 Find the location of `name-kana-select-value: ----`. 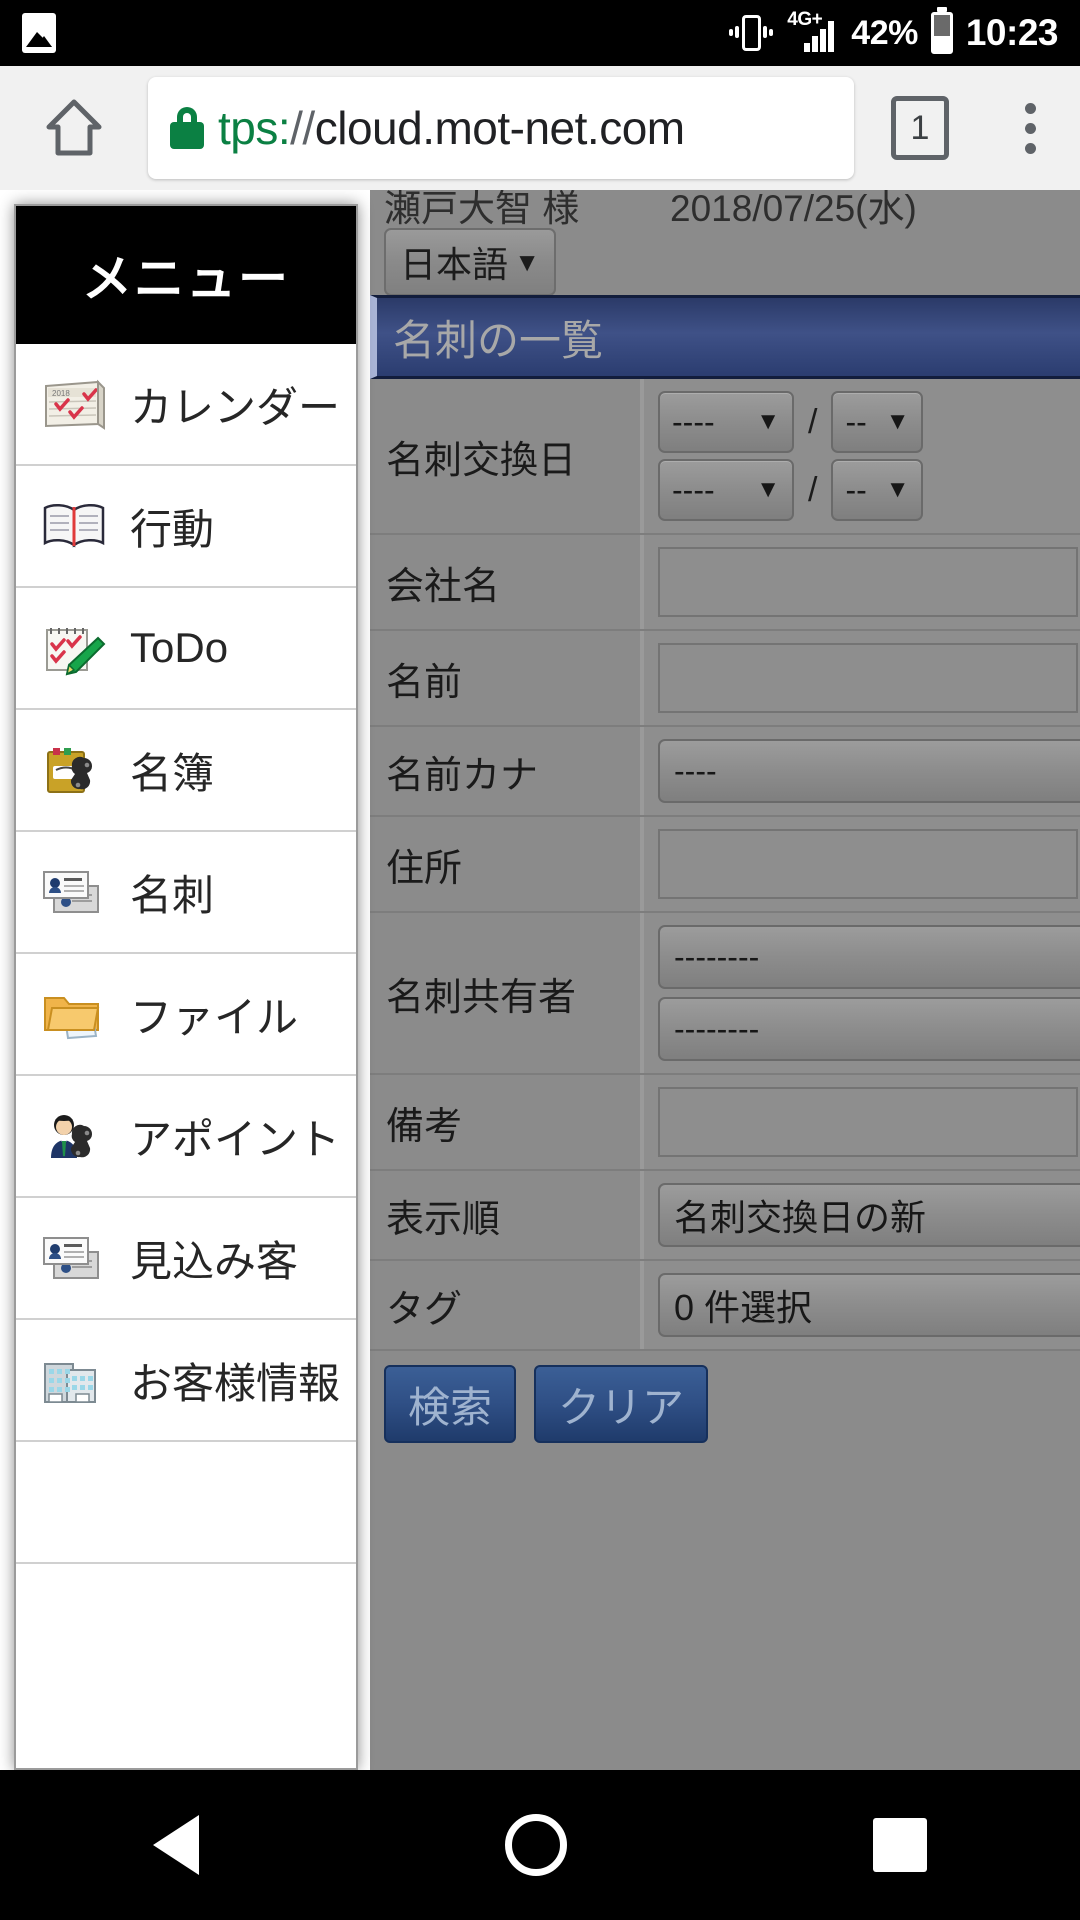

name-kana-select-value: ---- is located at coordinates (695, 770).